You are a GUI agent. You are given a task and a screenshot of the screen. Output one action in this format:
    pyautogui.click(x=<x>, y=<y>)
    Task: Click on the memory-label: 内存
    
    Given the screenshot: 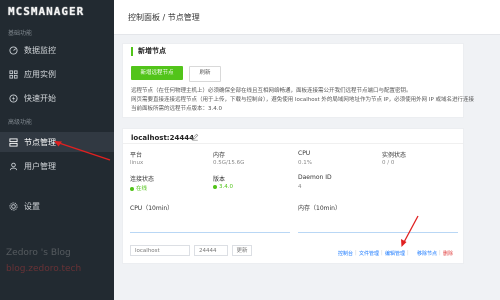 What is the action you would take?
    pyautogui.click(x=219, y=155)
    